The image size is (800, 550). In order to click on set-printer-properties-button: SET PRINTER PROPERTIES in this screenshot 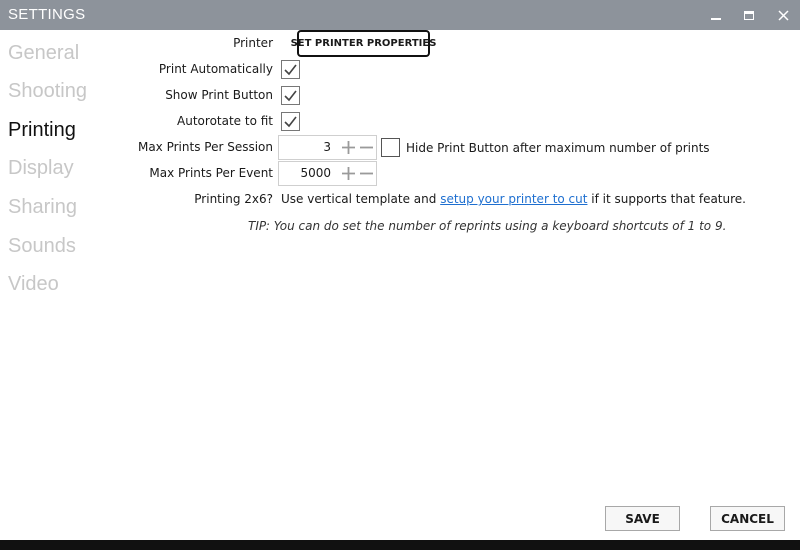, I will do `click(363, 43)`.